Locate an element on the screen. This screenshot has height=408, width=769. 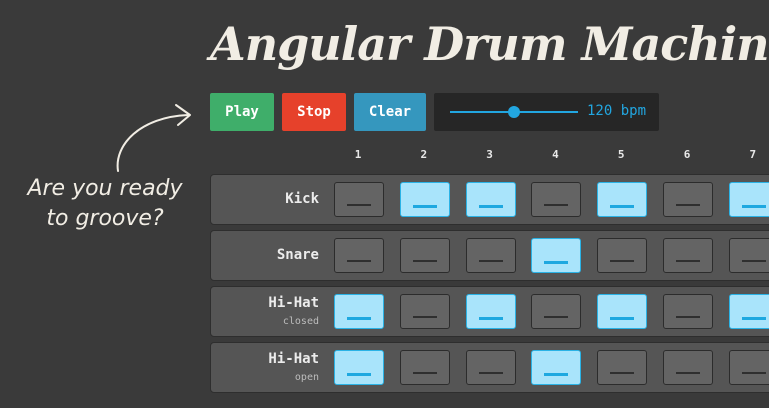
track-row: Kick is located at coordinates (489, 199).